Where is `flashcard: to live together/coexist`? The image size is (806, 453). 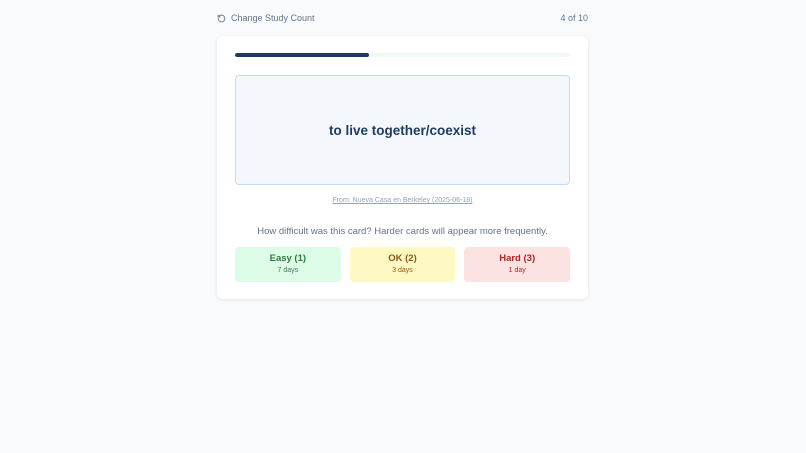 flashcard: to live together/coexist is located at coordinates (402, 130).